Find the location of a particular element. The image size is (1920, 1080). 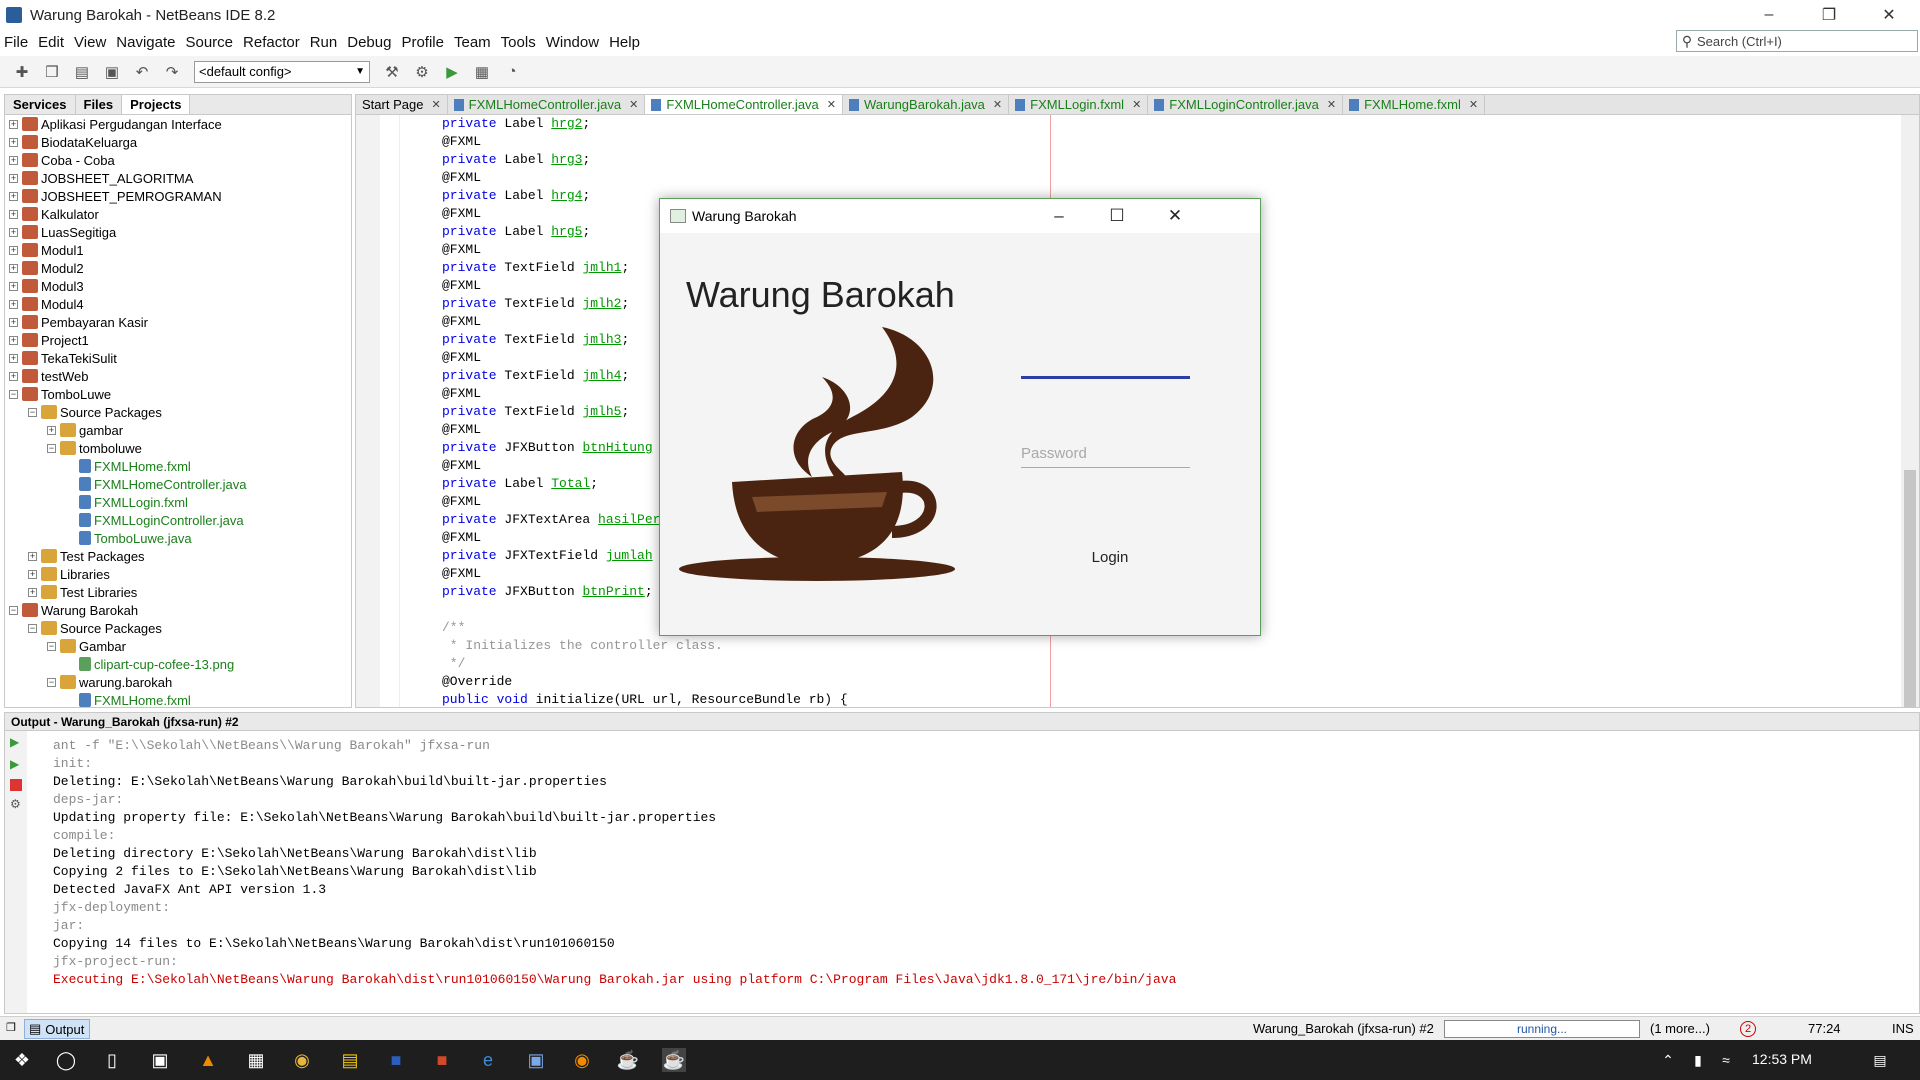

tree-node: − Warung Barokah is located at coordinates (73, 610).